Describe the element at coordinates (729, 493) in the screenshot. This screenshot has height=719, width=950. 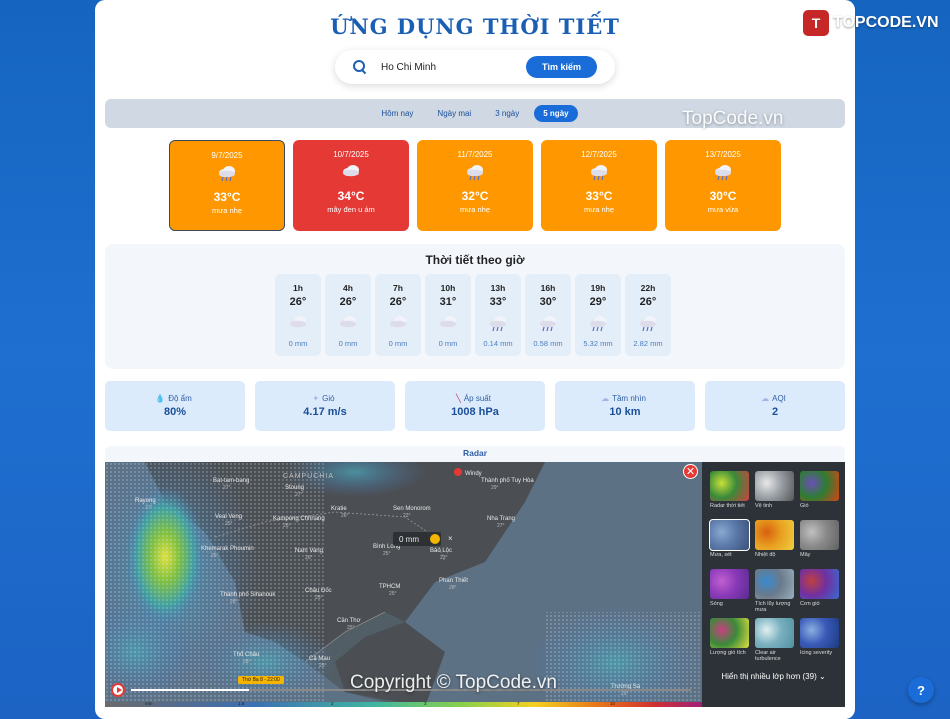
I see `layer-option: Radar thời tiết` at that location.